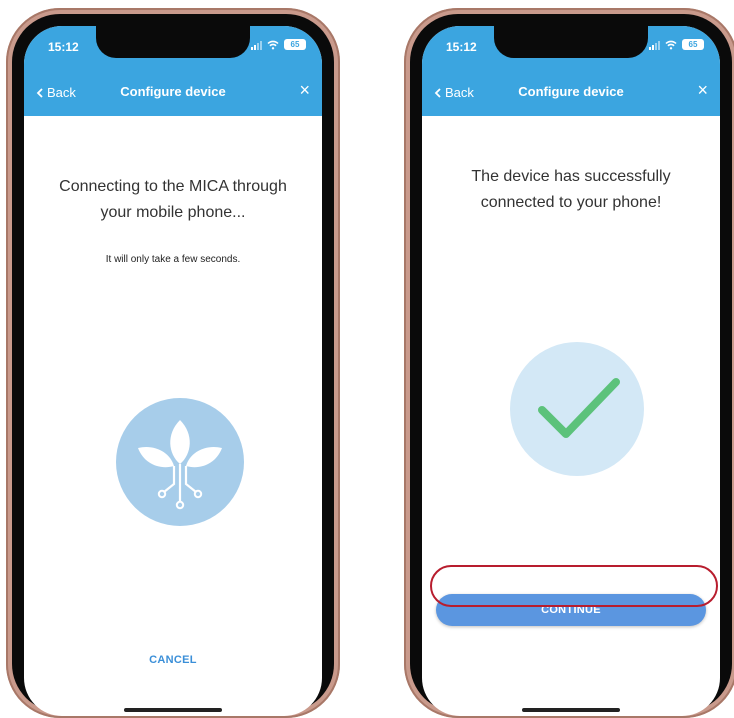 This screenshot has height=718, width=734. What do you see at coordinates (173, 186) in the screenshot?
I see `headline-line-1: Connecting to the MICA through` at bounding box center [173, 186].